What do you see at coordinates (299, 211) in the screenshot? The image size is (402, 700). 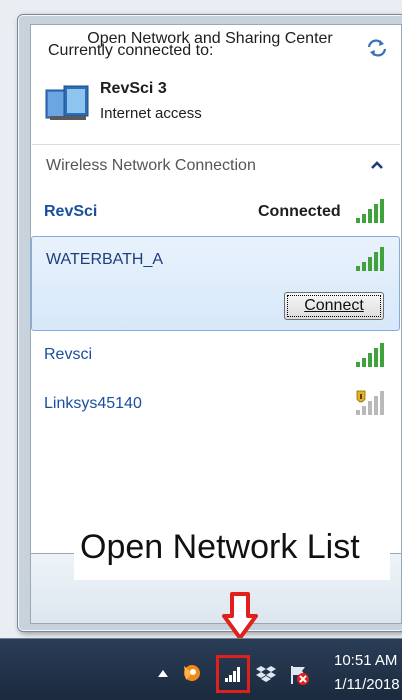 I see `connection-status: Connected` at bounding box center [299, 211].